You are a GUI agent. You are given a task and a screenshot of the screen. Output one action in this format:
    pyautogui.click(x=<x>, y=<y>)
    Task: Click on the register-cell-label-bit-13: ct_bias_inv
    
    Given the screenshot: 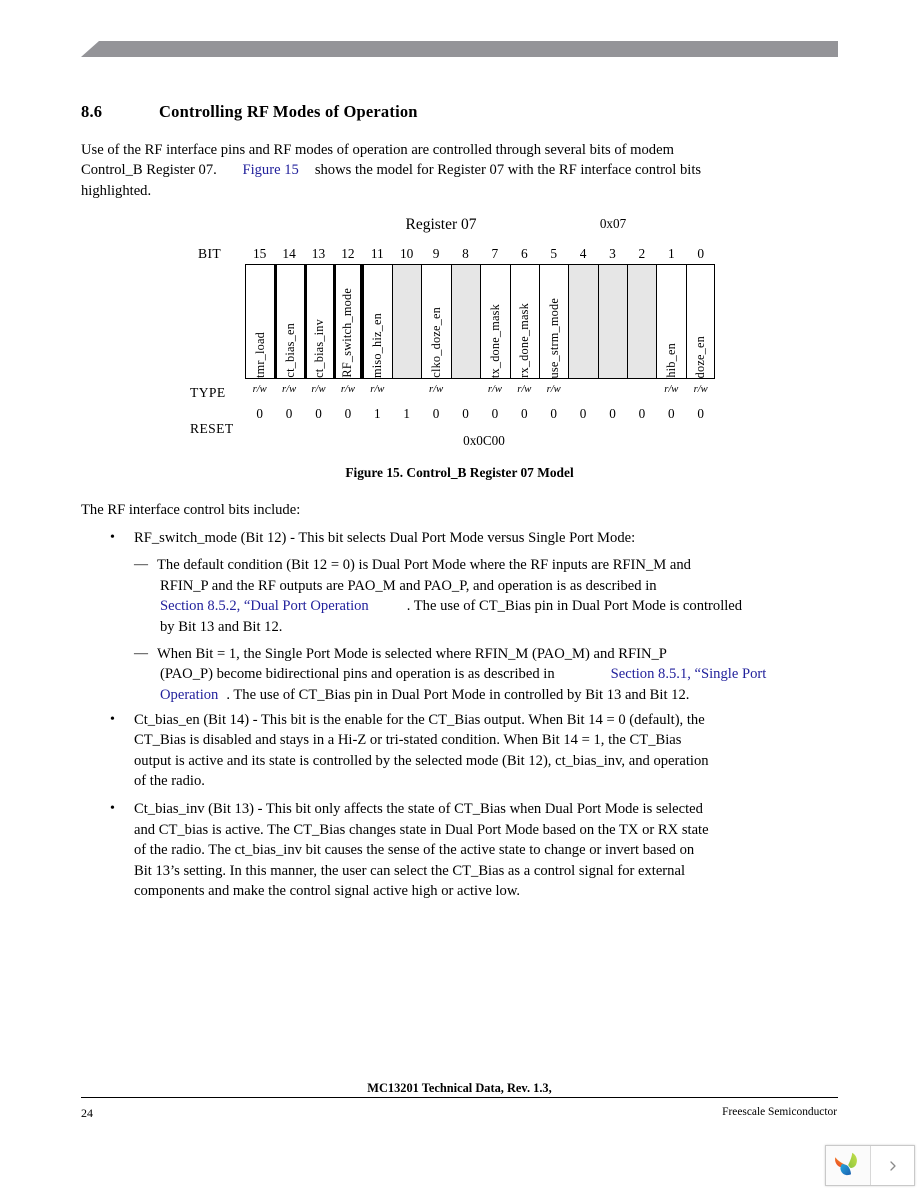 What is the action you would take?
    pyautogui.click(x=319, y=348)
    